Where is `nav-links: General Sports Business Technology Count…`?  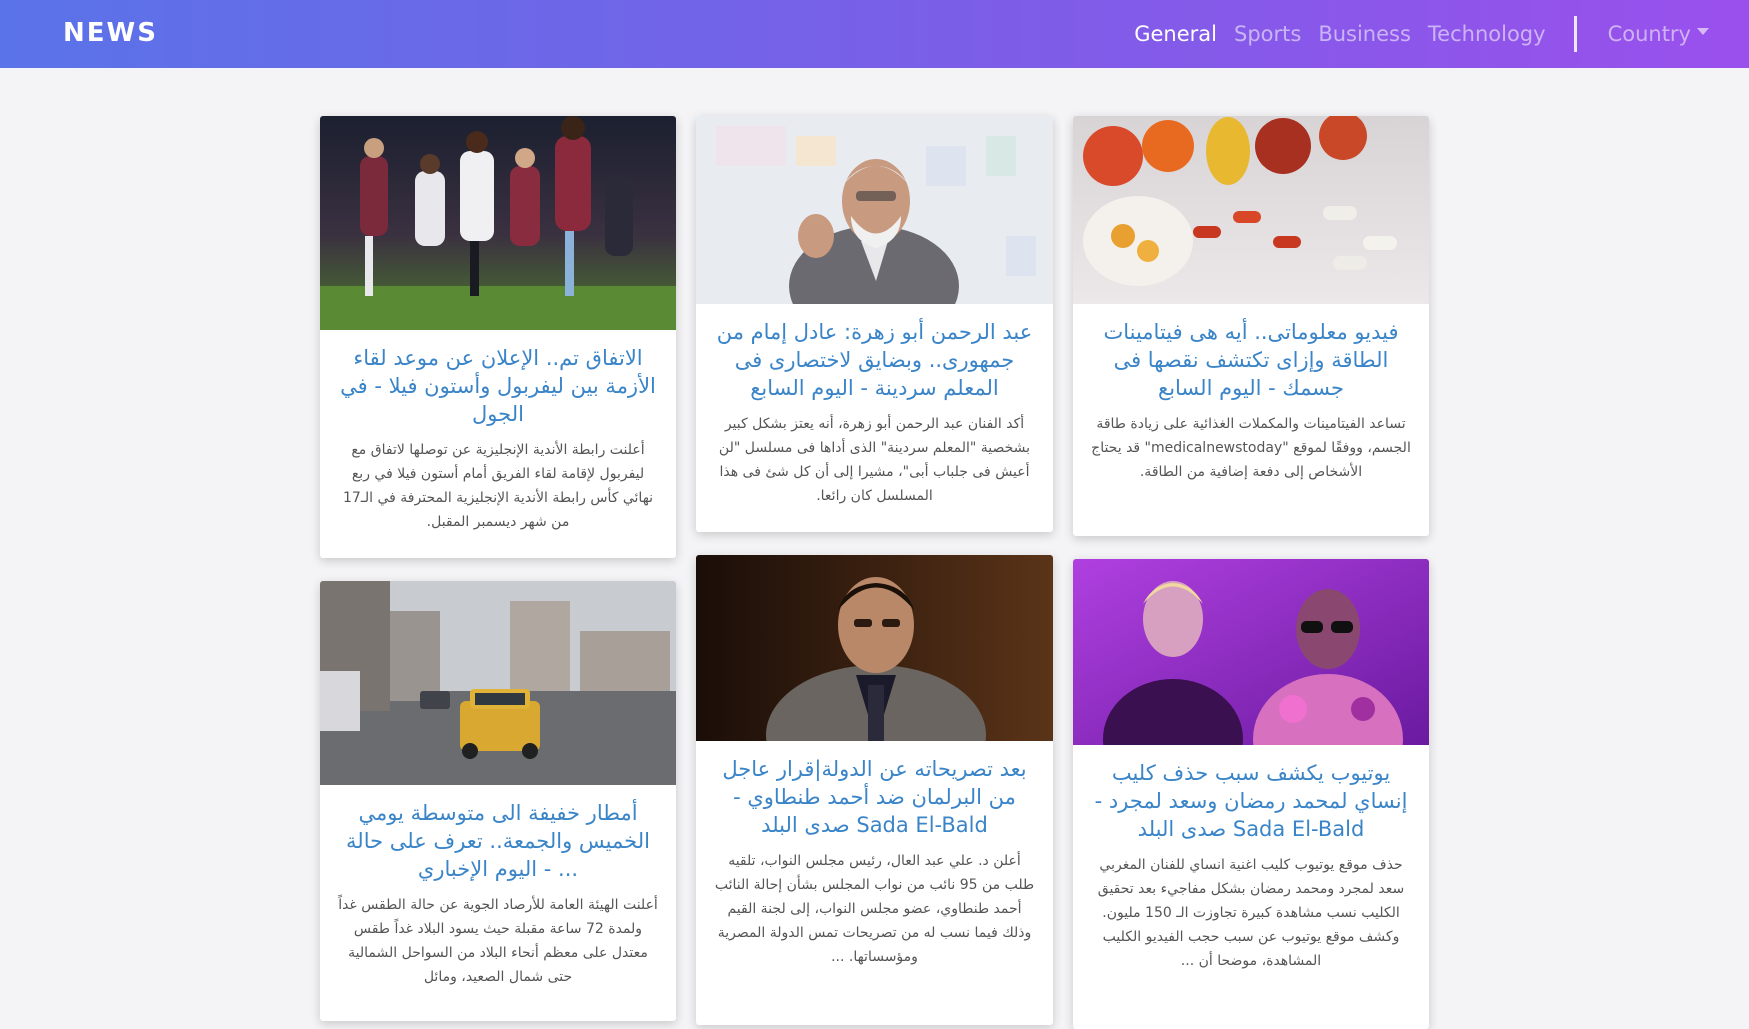
nav-links: General Sports Business Technology Count… is located at coordinates (1413, 34).